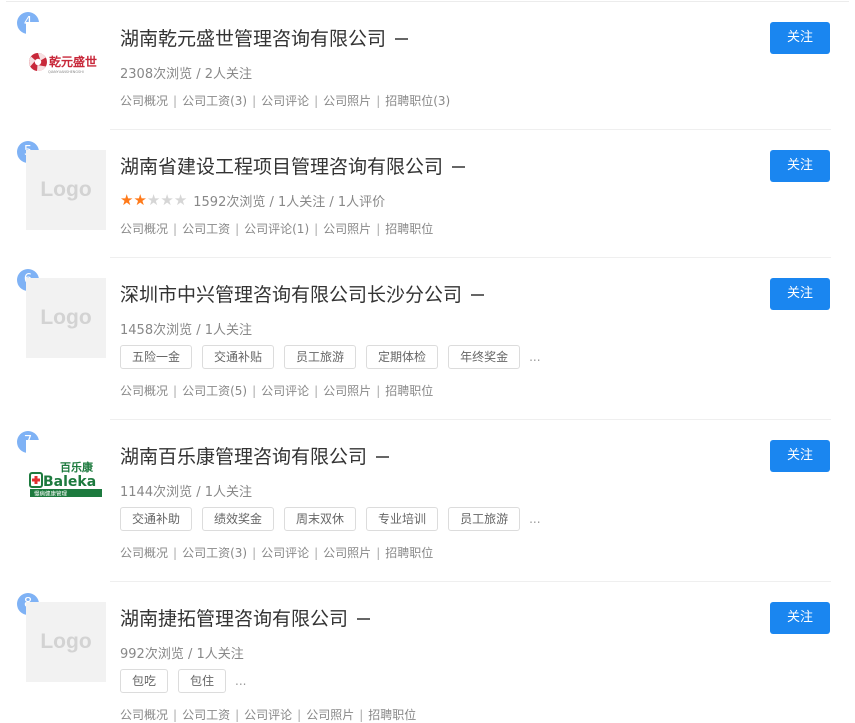  Describe the element at coordinates (127, 200) in the screenshot. I see `star-filled-icon: ★` at that location.